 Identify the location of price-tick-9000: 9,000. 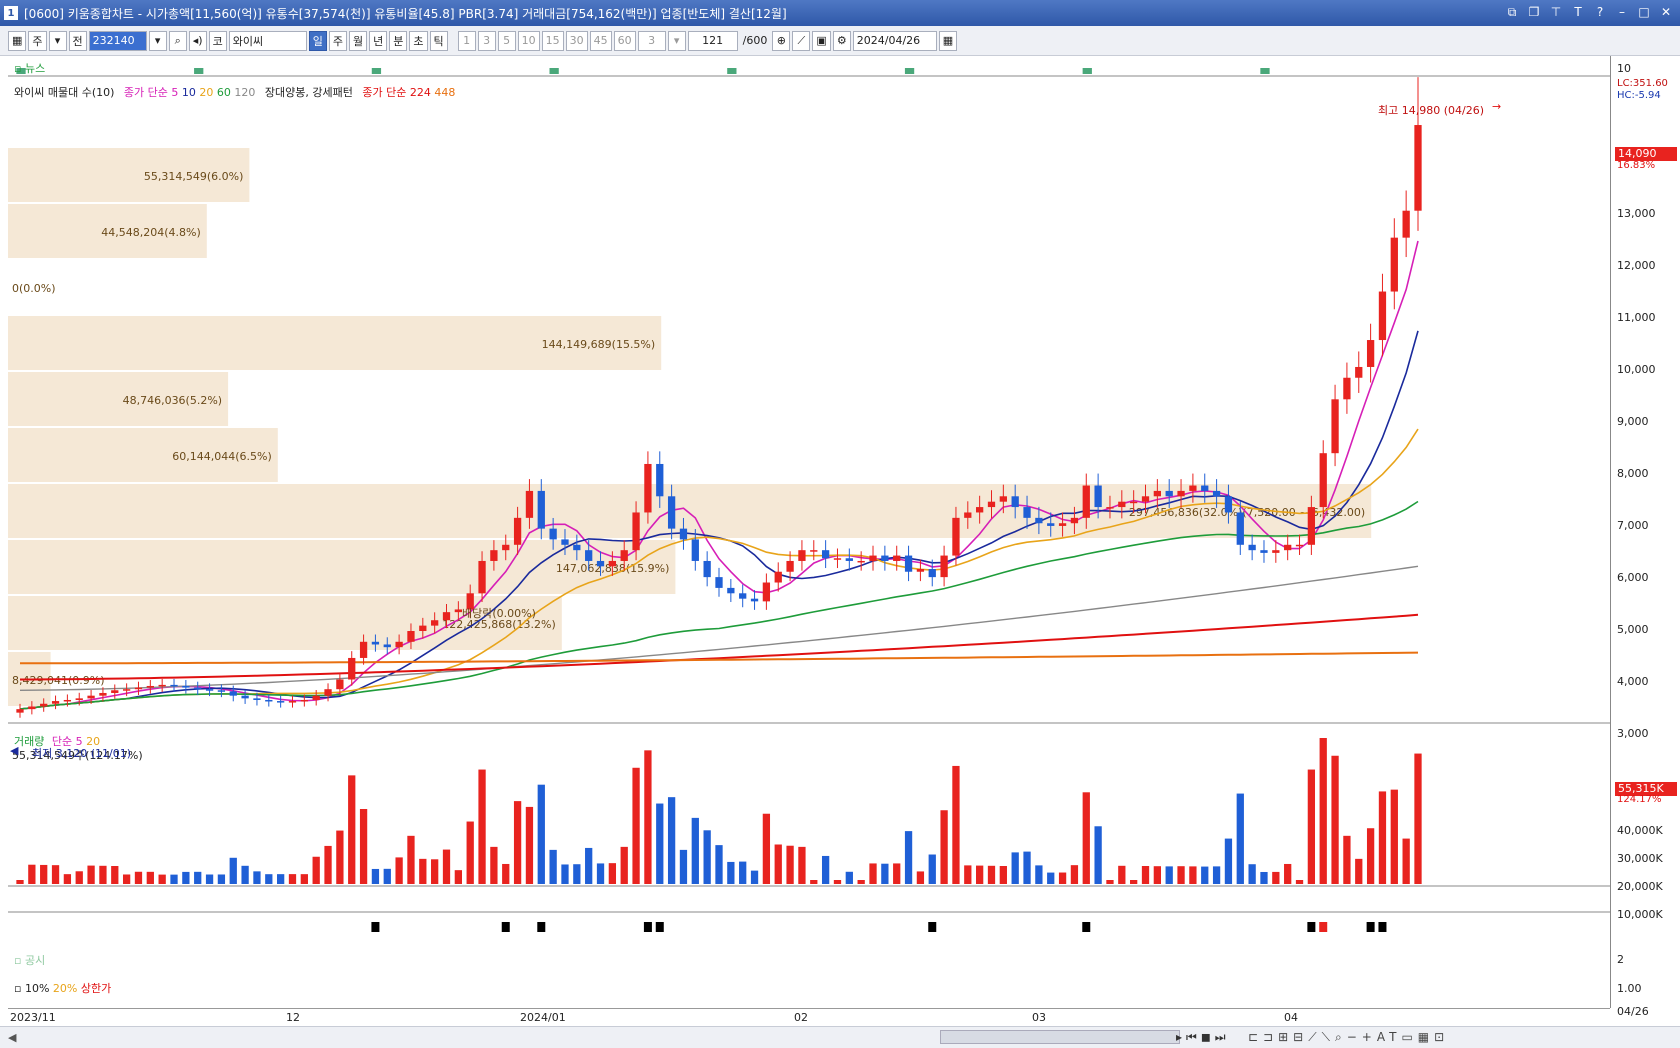
(1633, 421).